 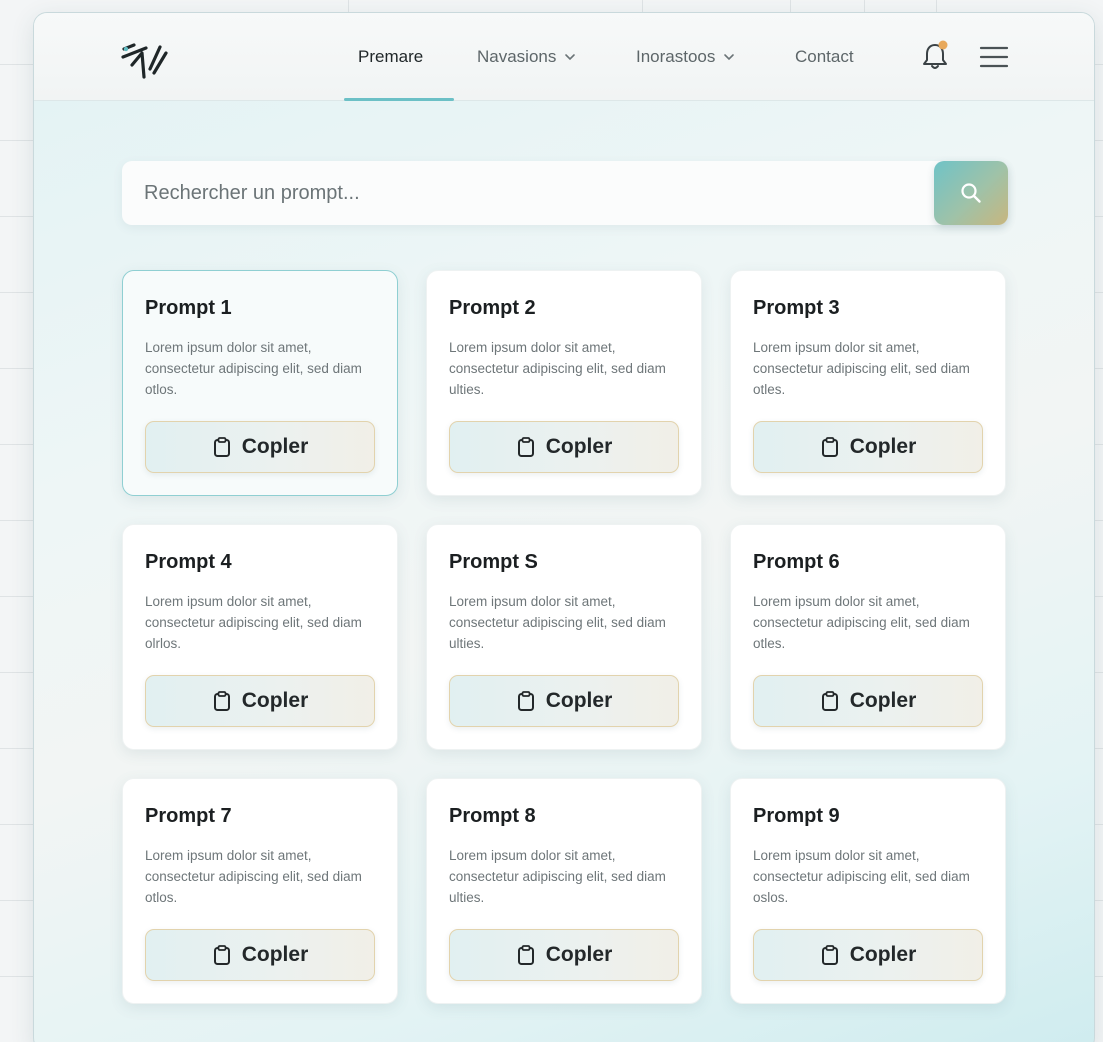 What do you see at coordinates (943, 45) in the screenshot?
I see `notification-dot` at bounding box center [943, 45].